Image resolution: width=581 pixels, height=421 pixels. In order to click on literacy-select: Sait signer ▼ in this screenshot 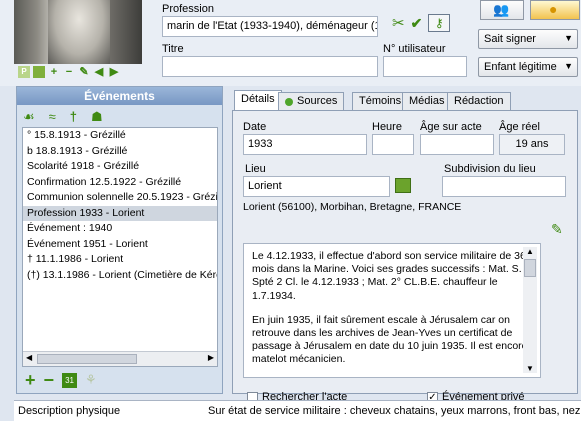, I will do `click(528, 39)`.